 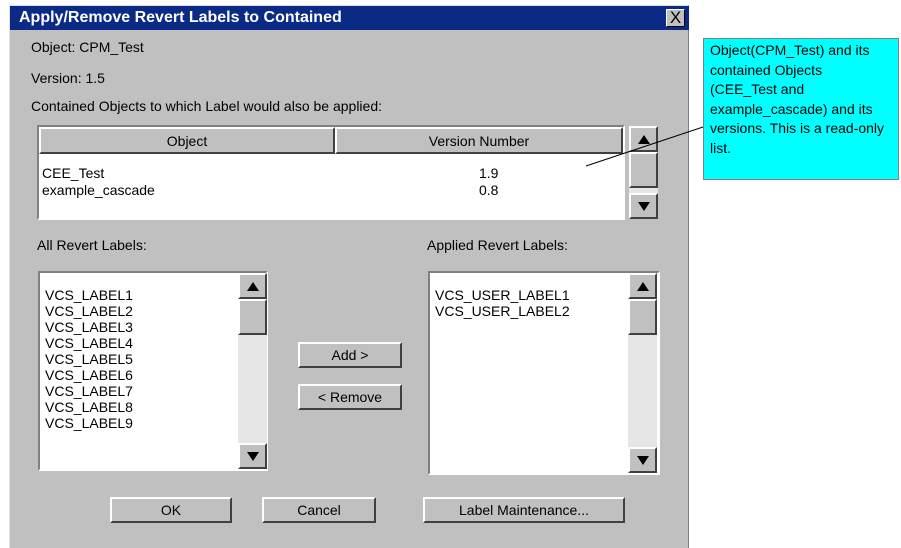 What do you see at coordinates (644, 146) in the screenshot?
I see `callout-leader-line` at bounding box center [644, 146].